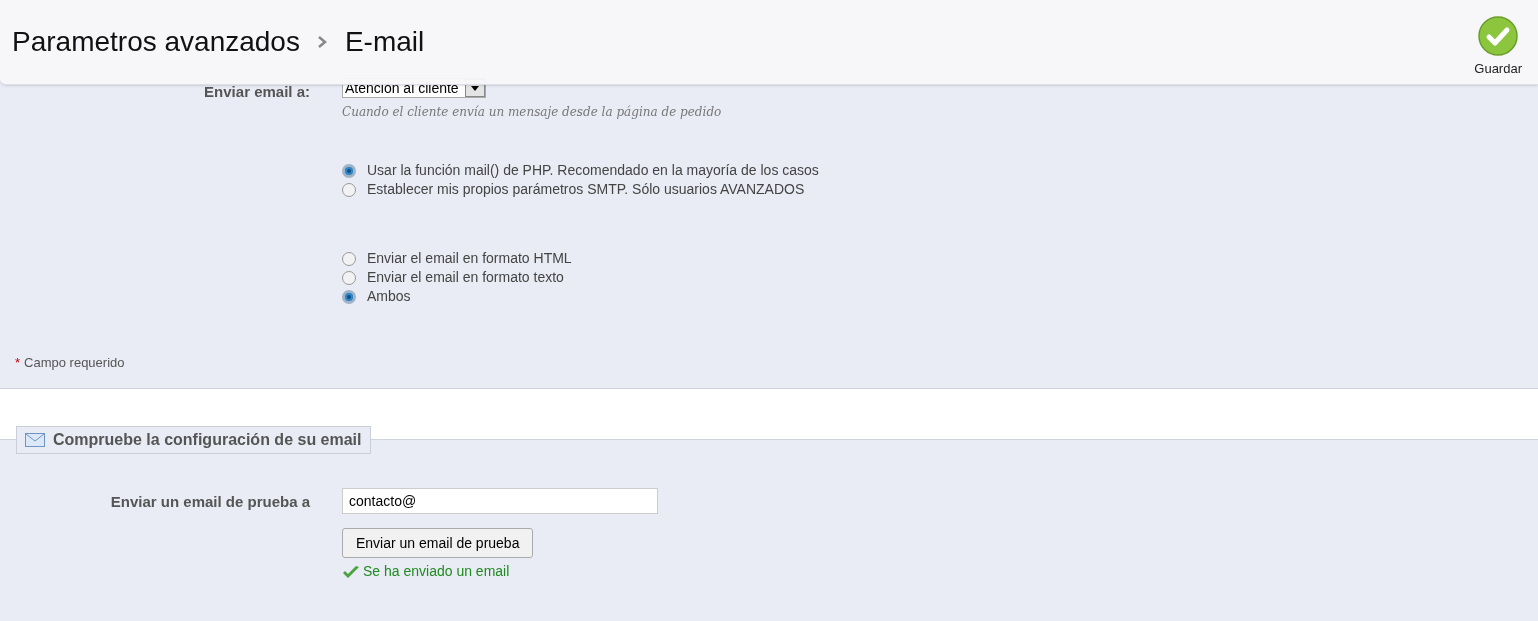 This screenshot has width=1538, height=621. What do you see at coordinates (35, 440) in the screenshot?
I see `envelope-icon` at bounding box center [35, 440].